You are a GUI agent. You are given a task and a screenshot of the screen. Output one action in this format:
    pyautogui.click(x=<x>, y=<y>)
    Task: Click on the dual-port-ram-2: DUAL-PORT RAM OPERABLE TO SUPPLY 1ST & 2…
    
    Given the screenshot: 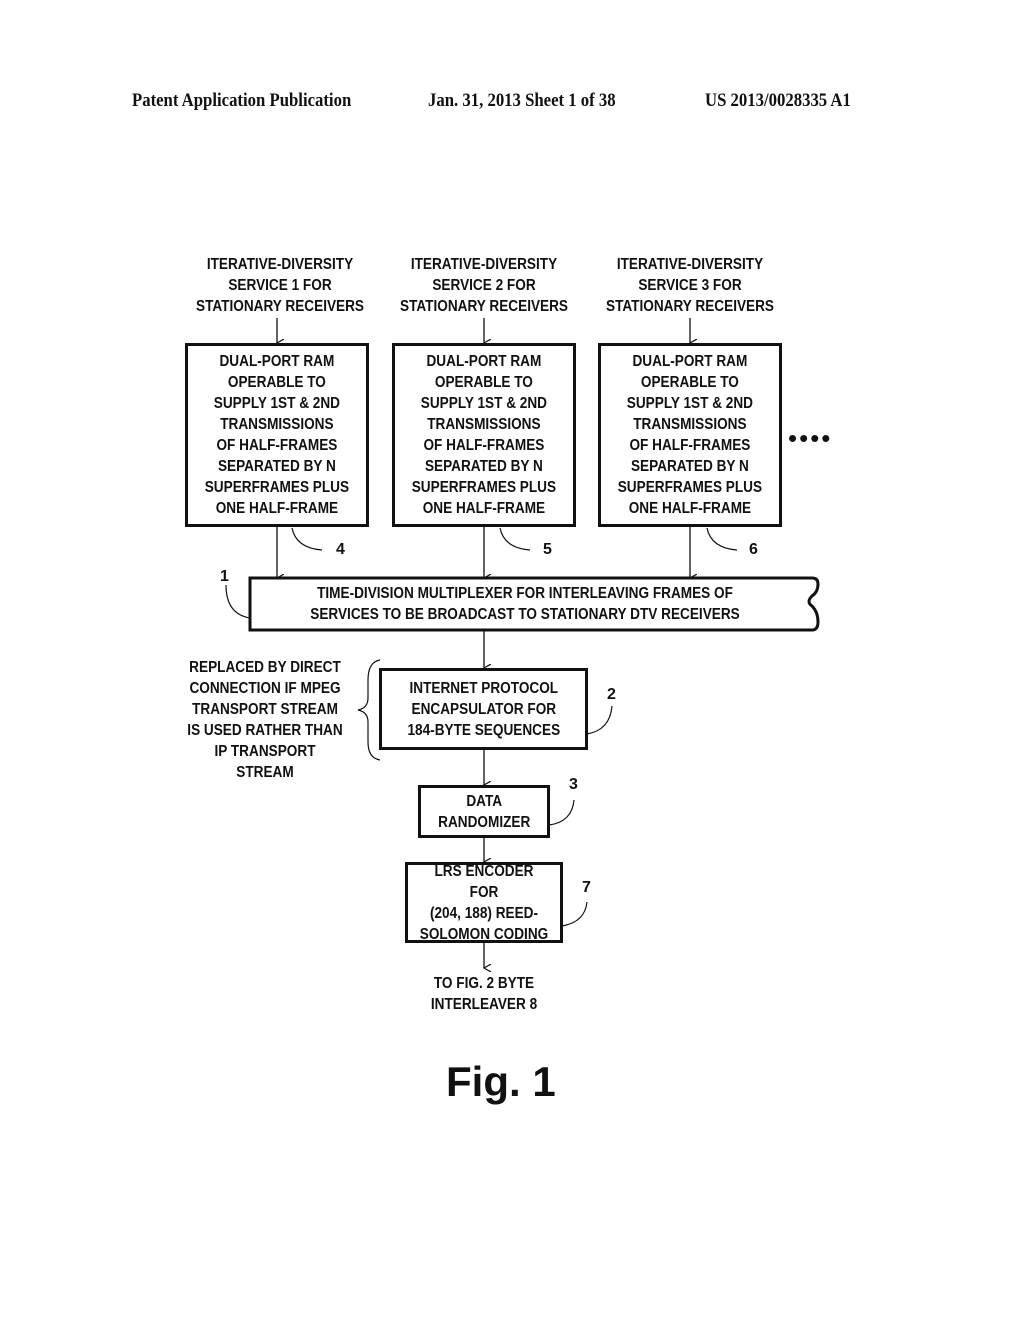 What is the action you would take?
    pyautogui.click(x=484, y=435)
    